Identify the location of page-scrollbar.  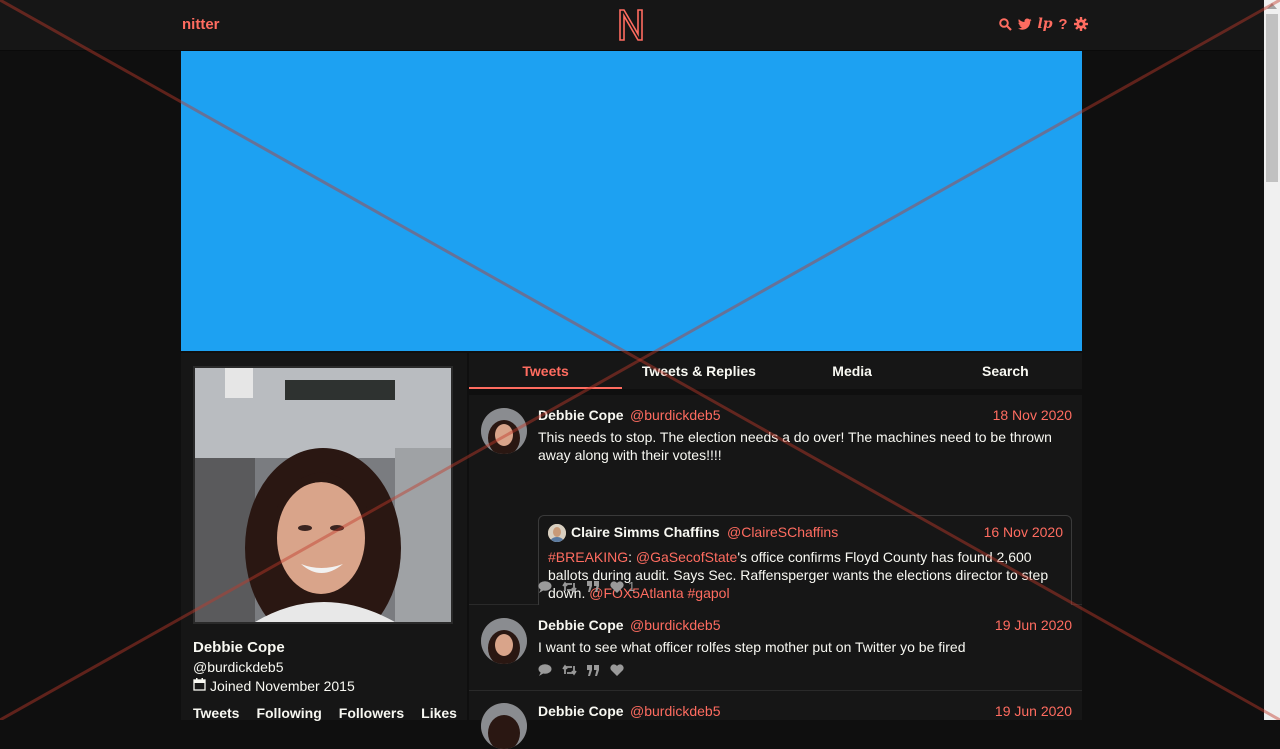
(1272, 360).